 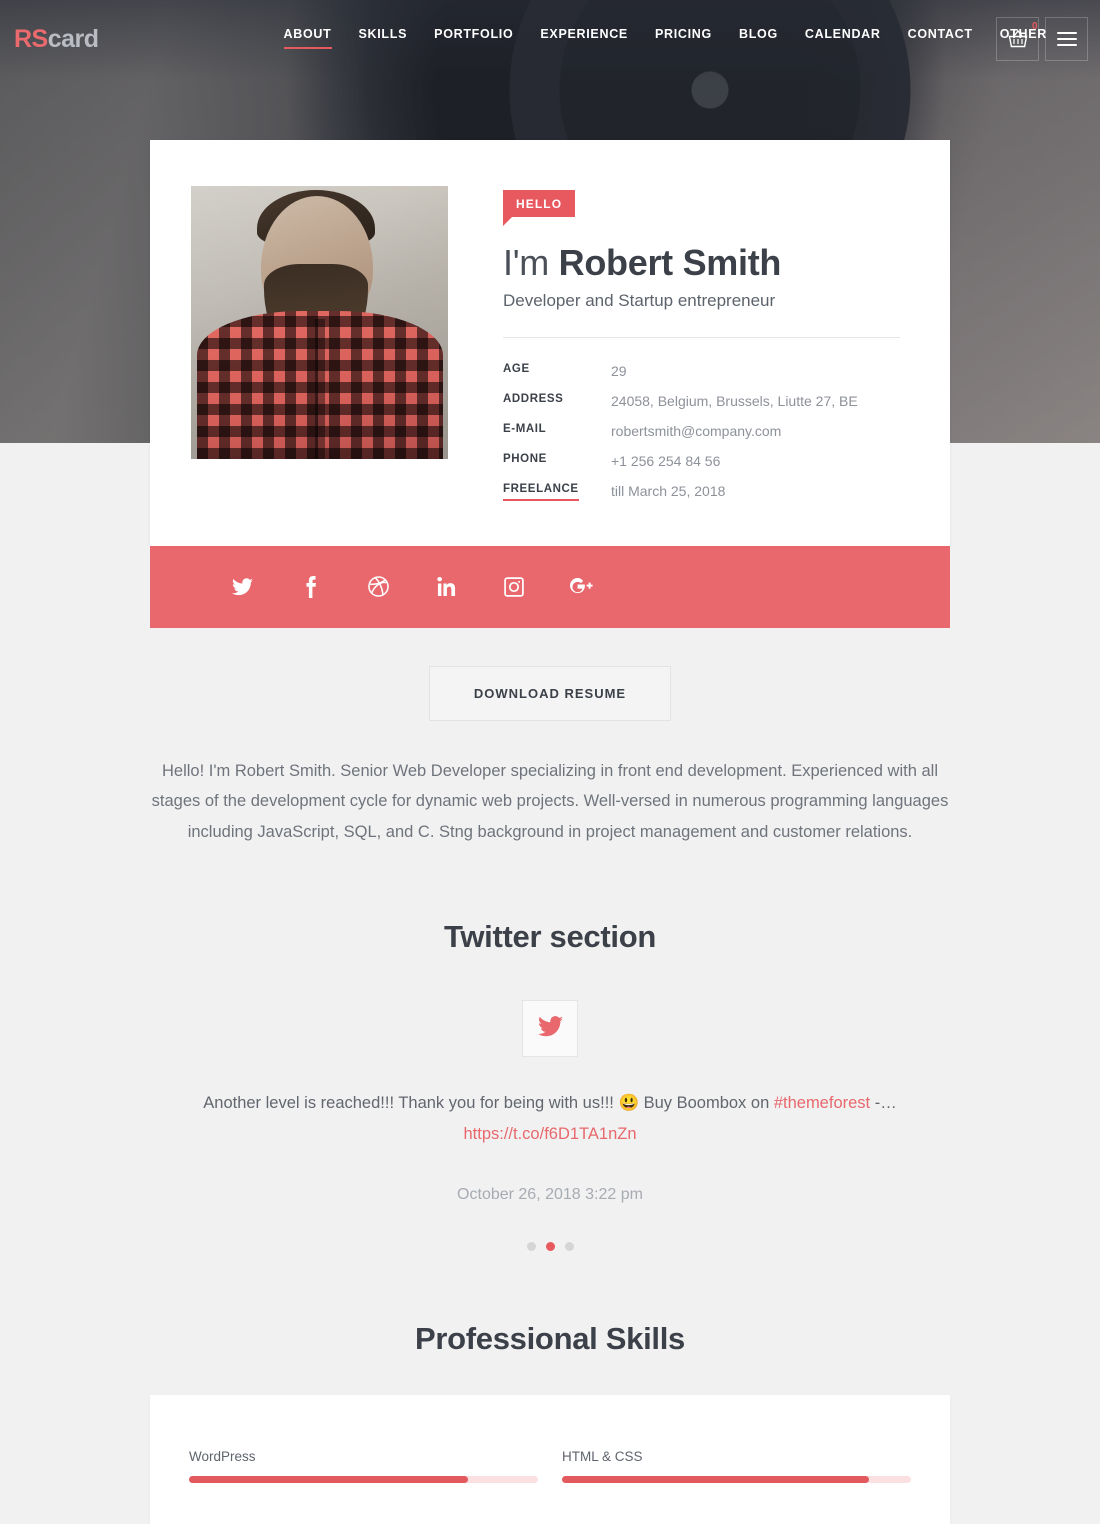 What do you see at coordinates (550, 1195) in the screenshot?
I see `tweet-timestamp: October 26, 2018 3:22 pm` at bounding box center [550, 1195].